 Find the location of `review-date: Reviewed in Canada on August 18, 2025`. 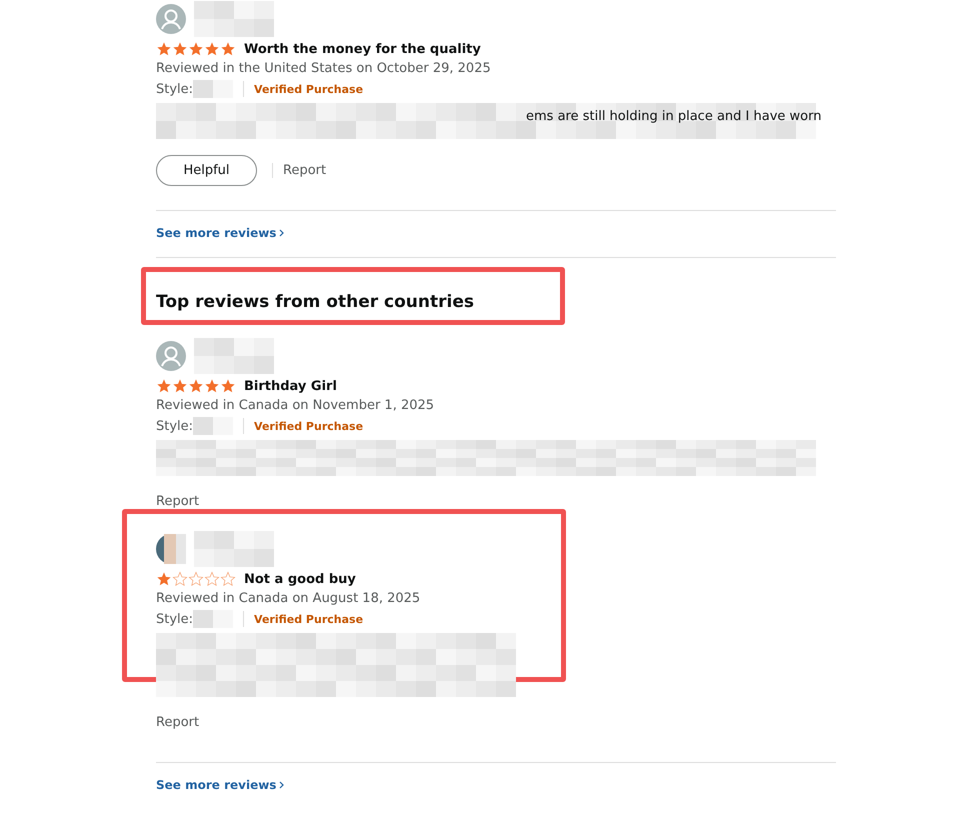

review-date: Reviewed in Canada on August 18, 2025 is located at coordinates (289, 599).